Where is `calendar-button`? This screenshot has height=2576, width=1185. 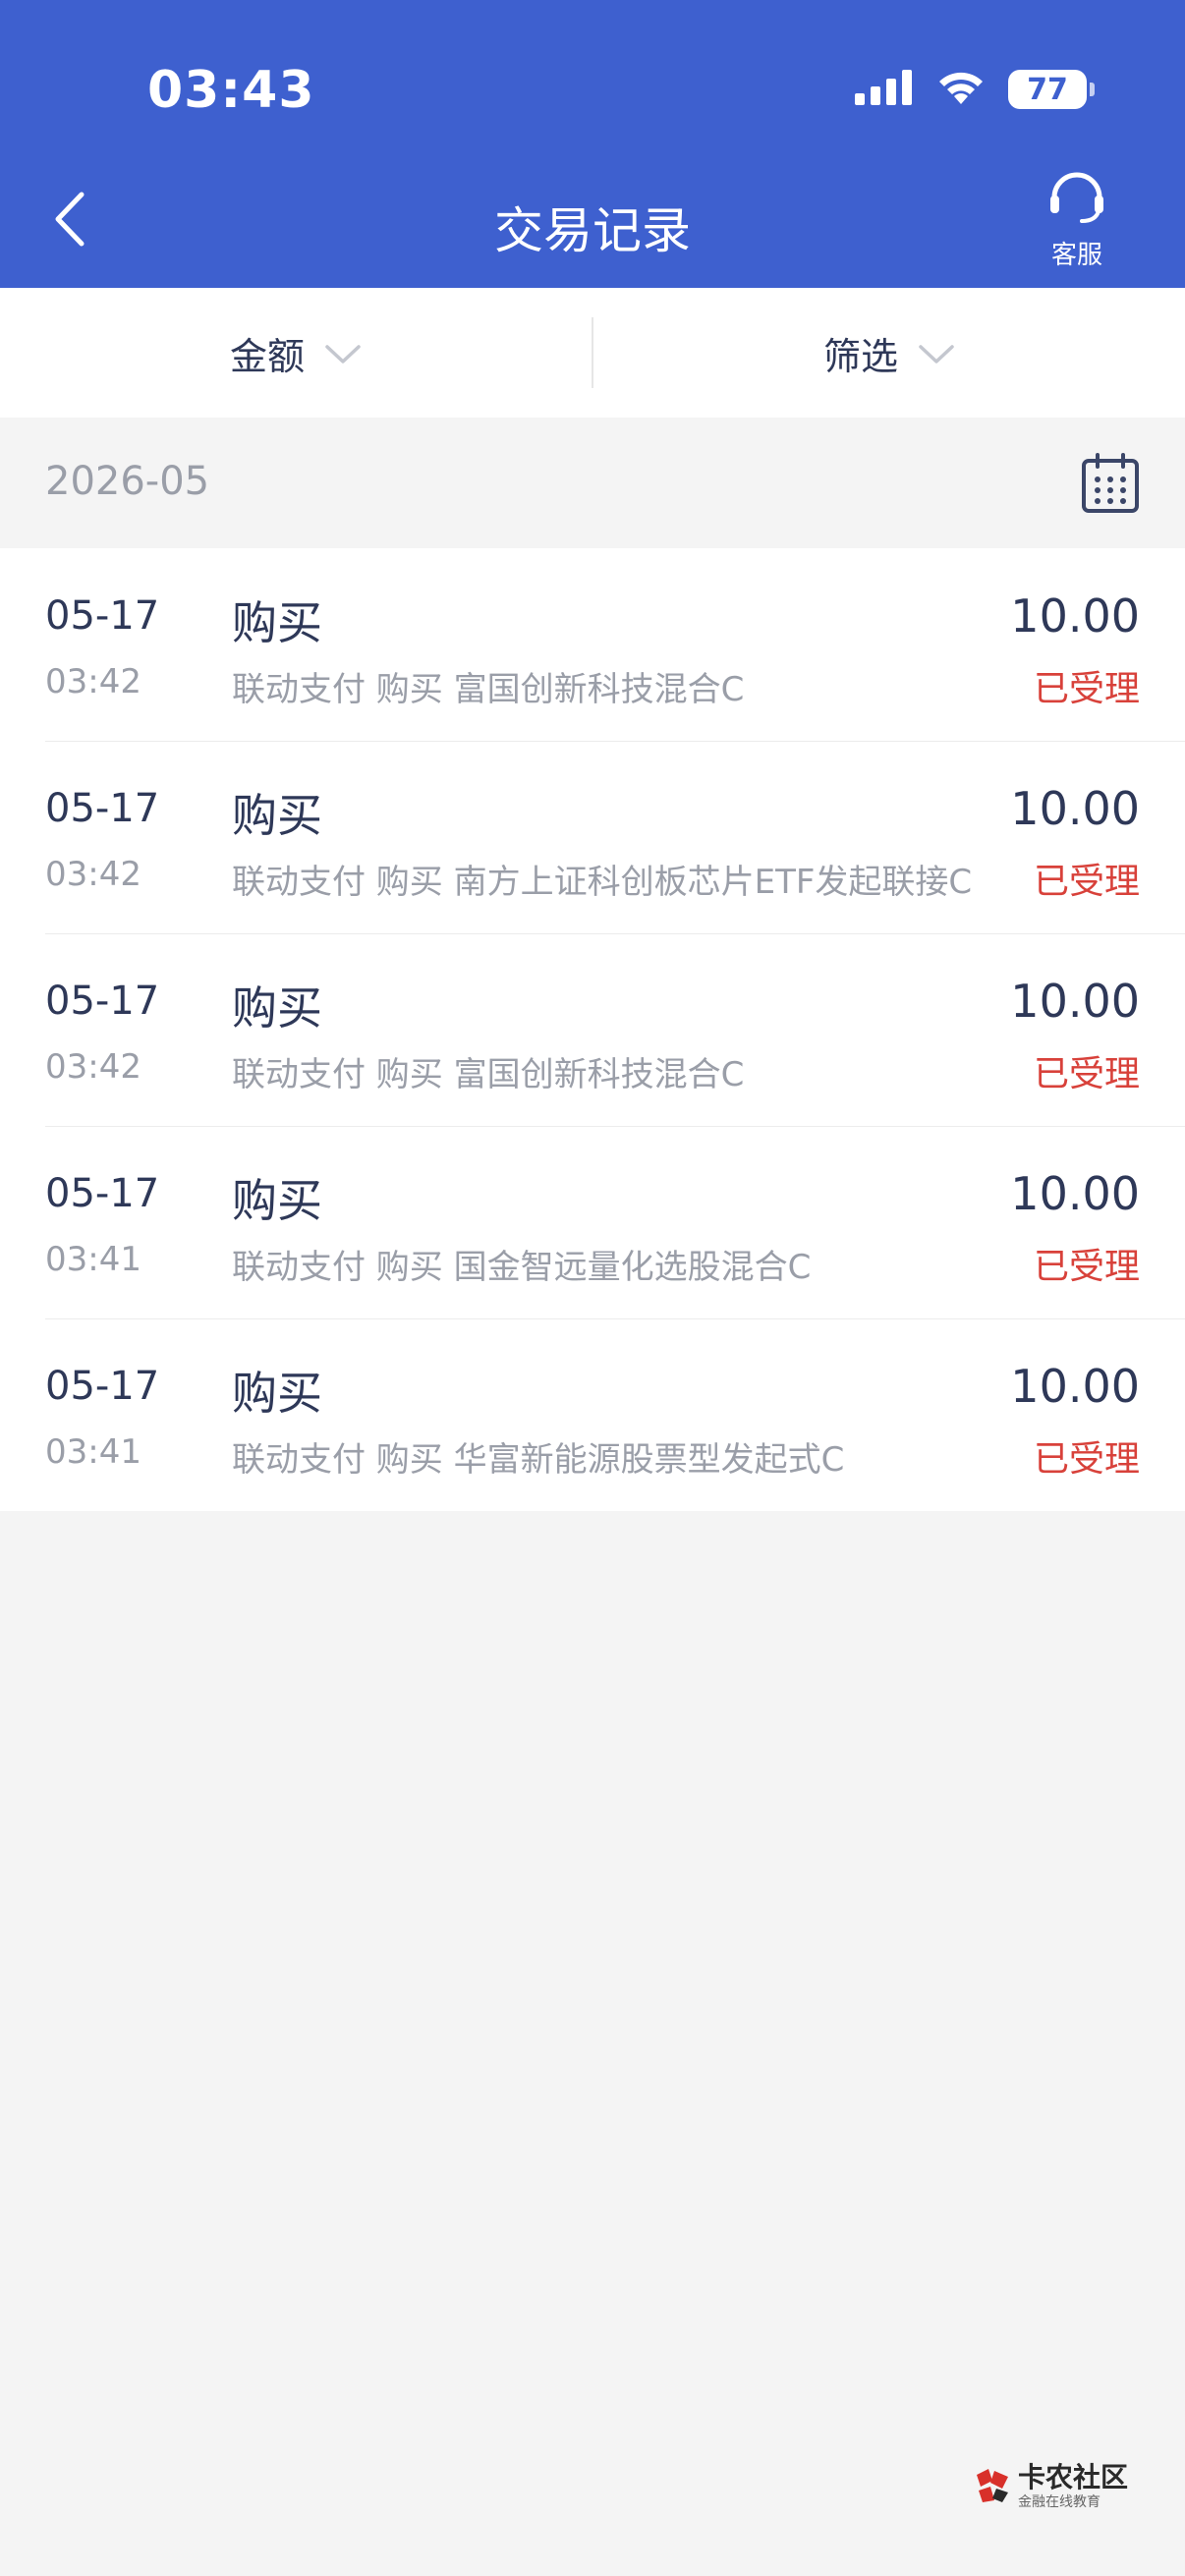 calendar-button is located at coordinates (1111, 483).